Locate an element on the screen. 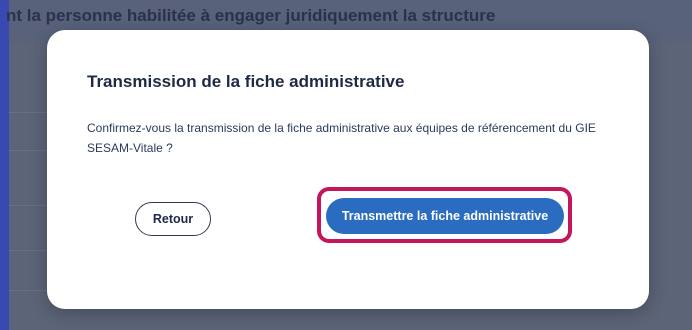 This screenshot has width=692, height=330. back-button: Retour is located at coordinates (173, 219).